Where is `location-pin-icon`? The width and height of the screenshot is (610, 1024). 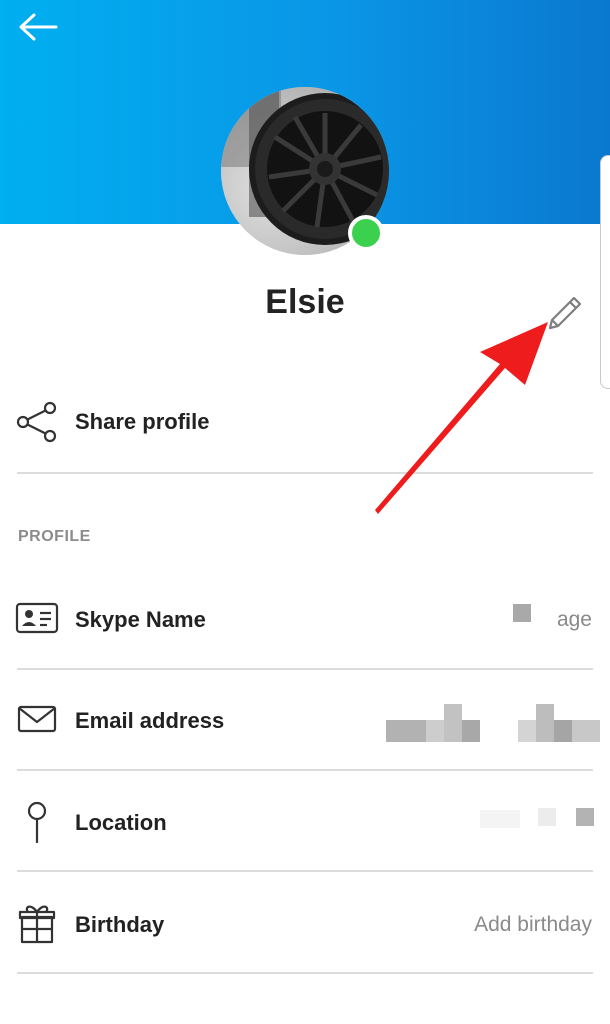 location-pin-icon is located at coordinates (37, 822).